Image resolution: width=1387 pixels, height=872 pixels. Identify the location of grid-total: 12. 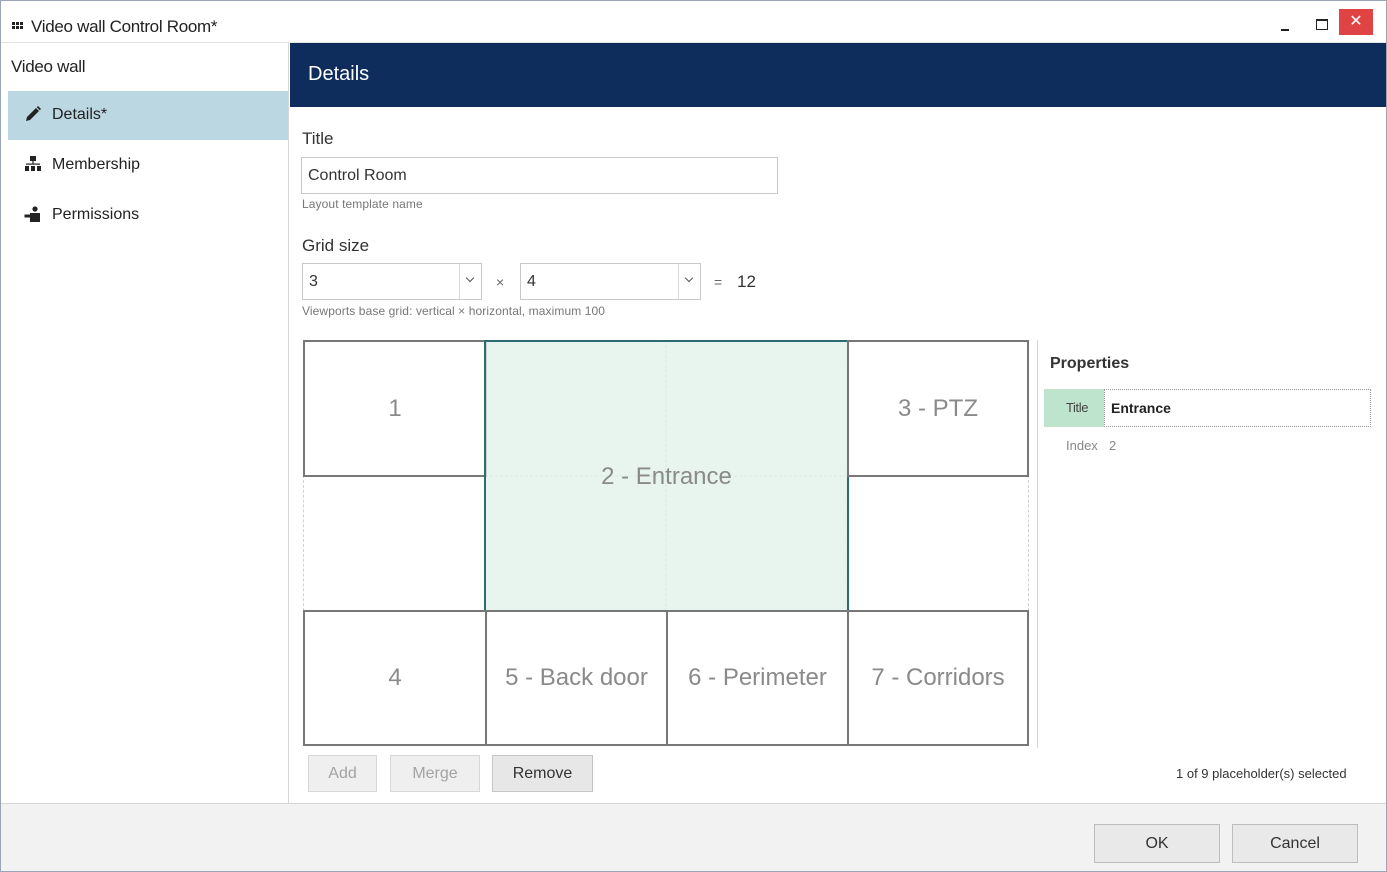
(746, 281).